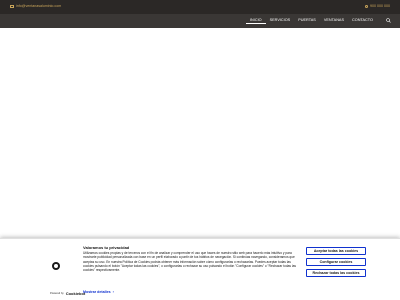 The height and width of the screenshot is (300, 400). Describe the element at coordinates (57, 293) in the screenshot. I see `powered-by-label: Powered by` at that location.